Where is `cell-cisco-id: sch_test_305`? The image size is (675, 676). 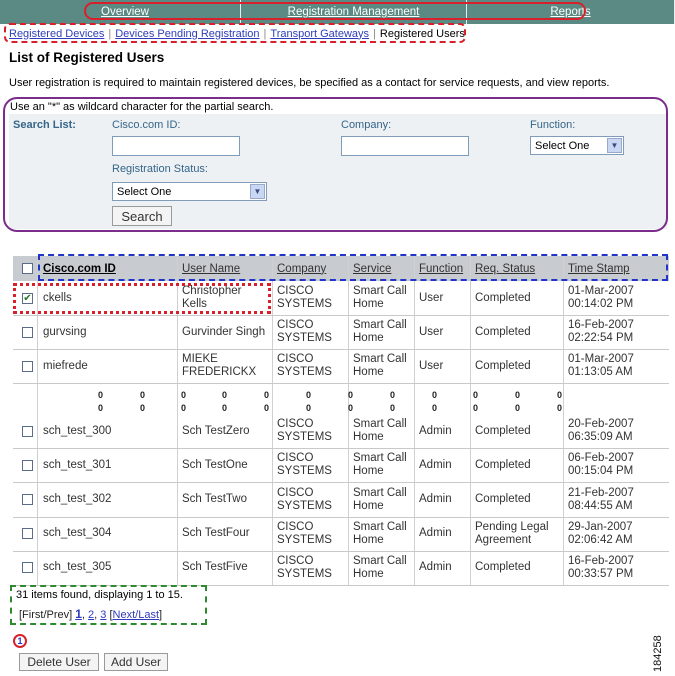 cell-cisco-id: sch_test_305 is located at coordinates (77, 567).